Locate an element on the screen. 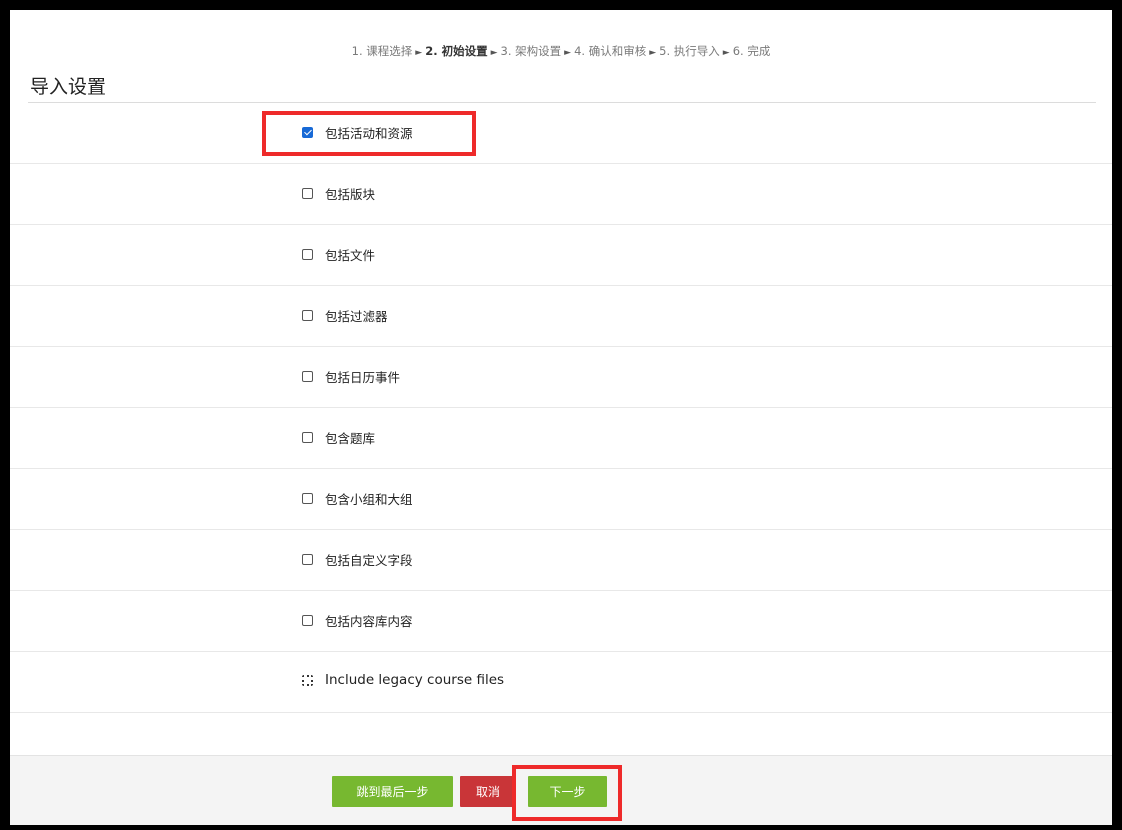  setting-row: 包含题库 is located at coordinates (561, 438).